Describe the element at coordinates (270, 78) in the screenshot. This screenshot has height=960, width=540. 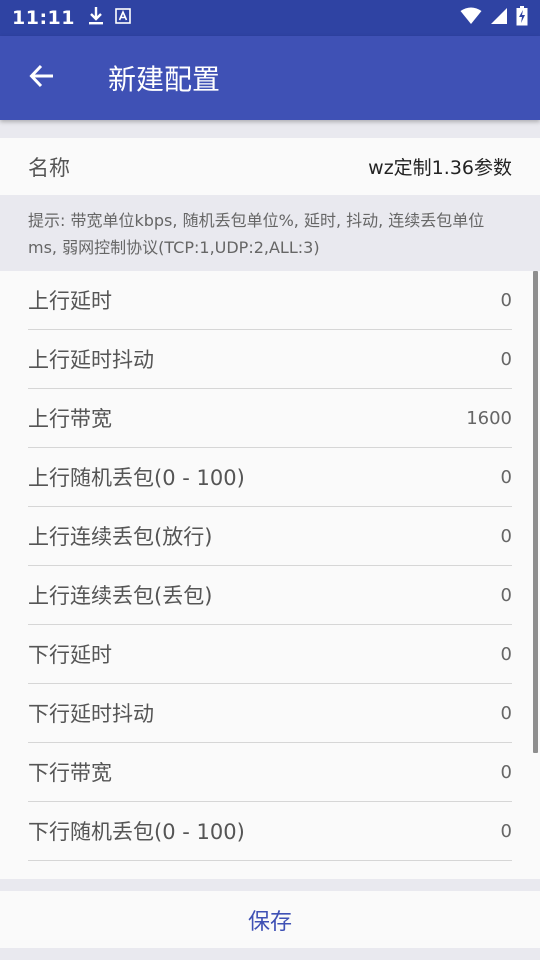
I see `app-bar: 新建配置` at that location.